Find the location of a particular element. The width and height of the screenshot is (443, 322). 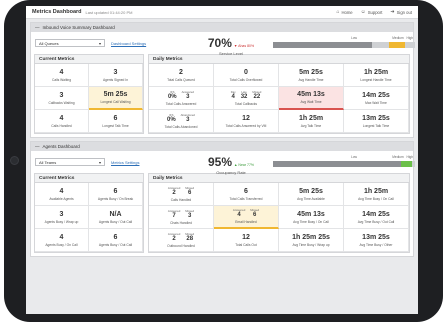

metric-tile: N/A Agents Busy / Out Call is located at coordinates (116, 217).